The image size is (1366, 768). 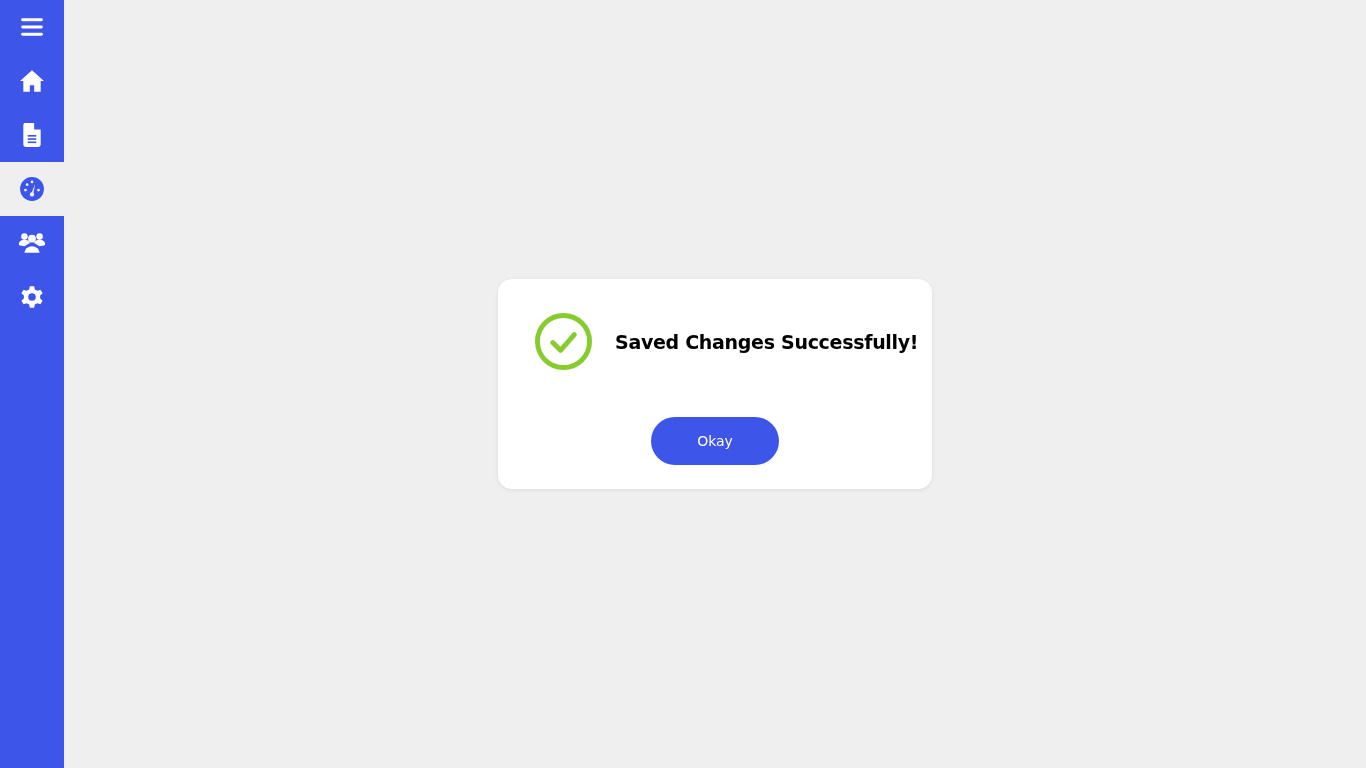 I want to click on users-icon, so click(x=32, y=243).